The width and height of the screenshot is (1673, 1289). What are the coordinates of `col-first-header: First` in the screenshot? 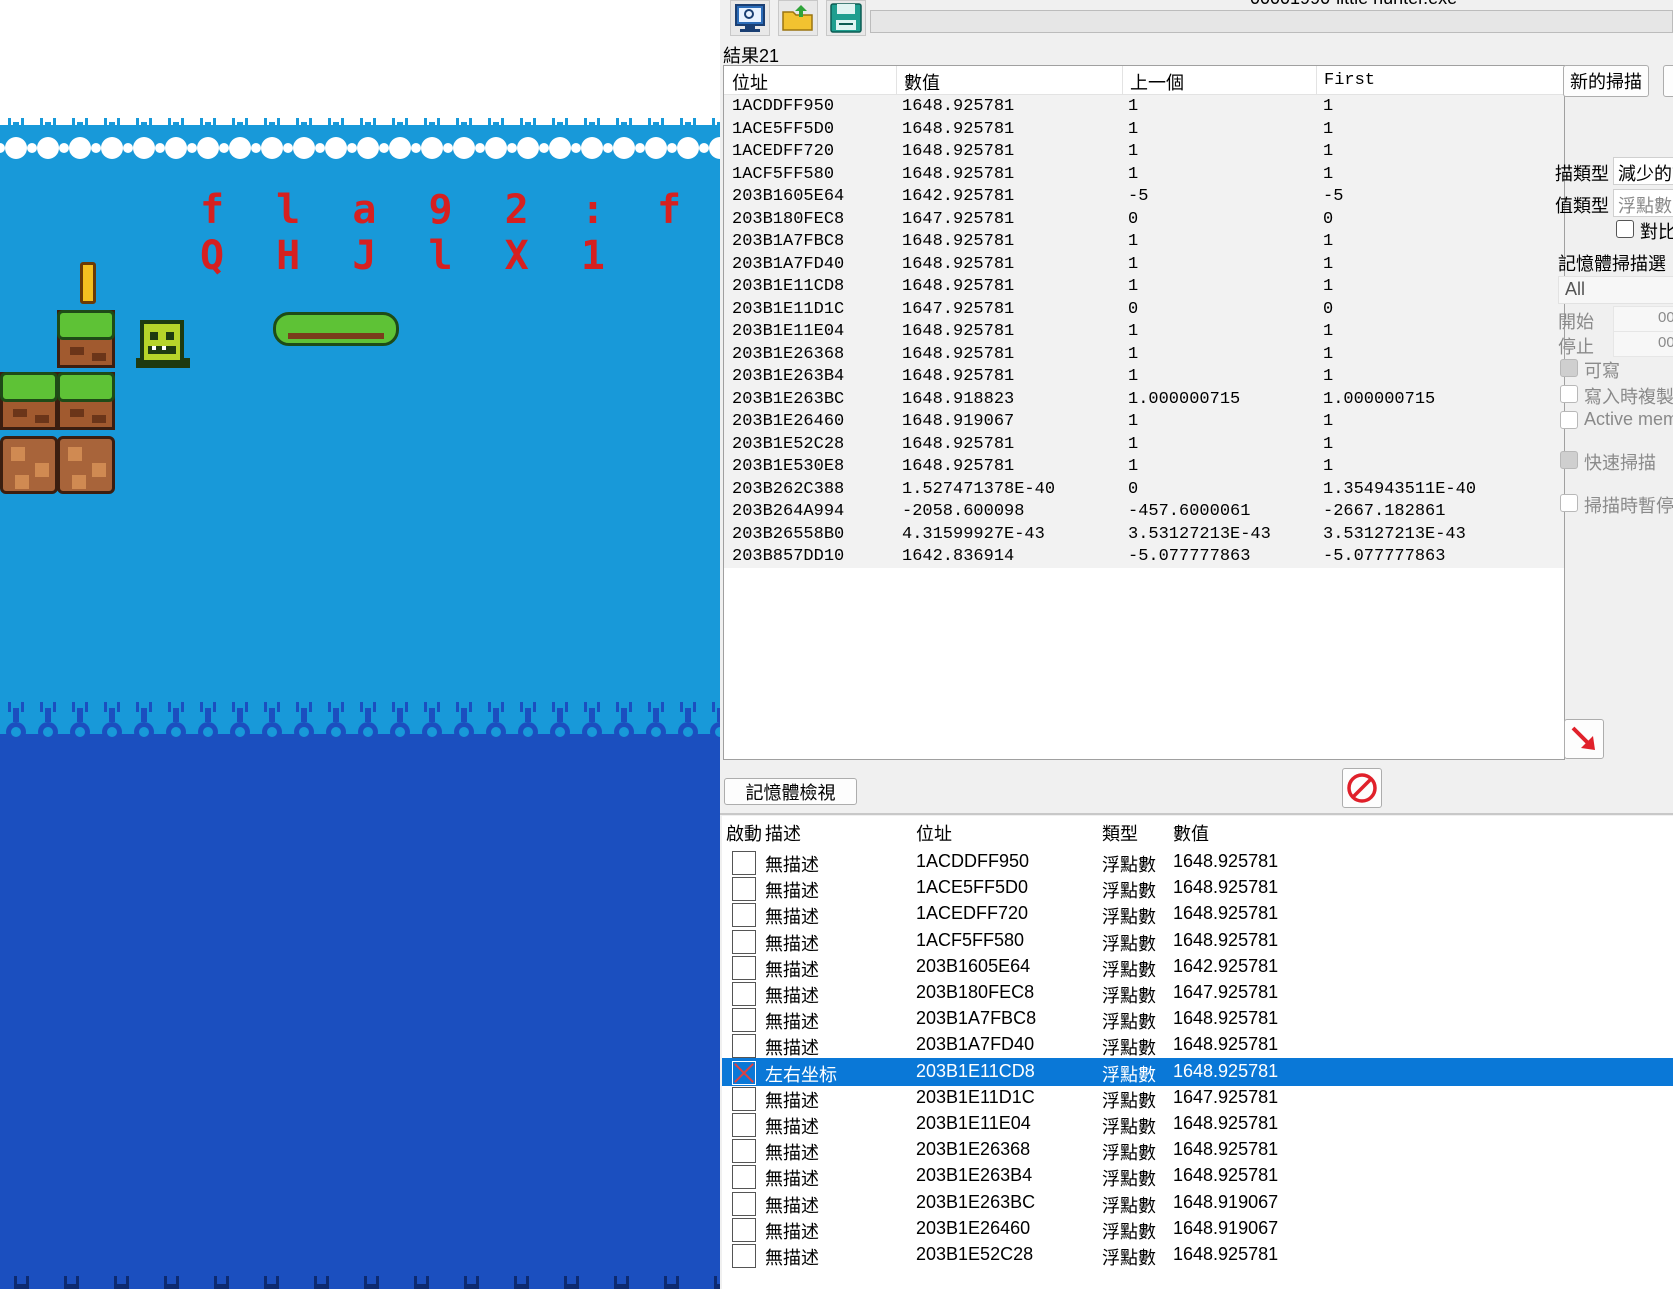 It's located at (1349, 80).